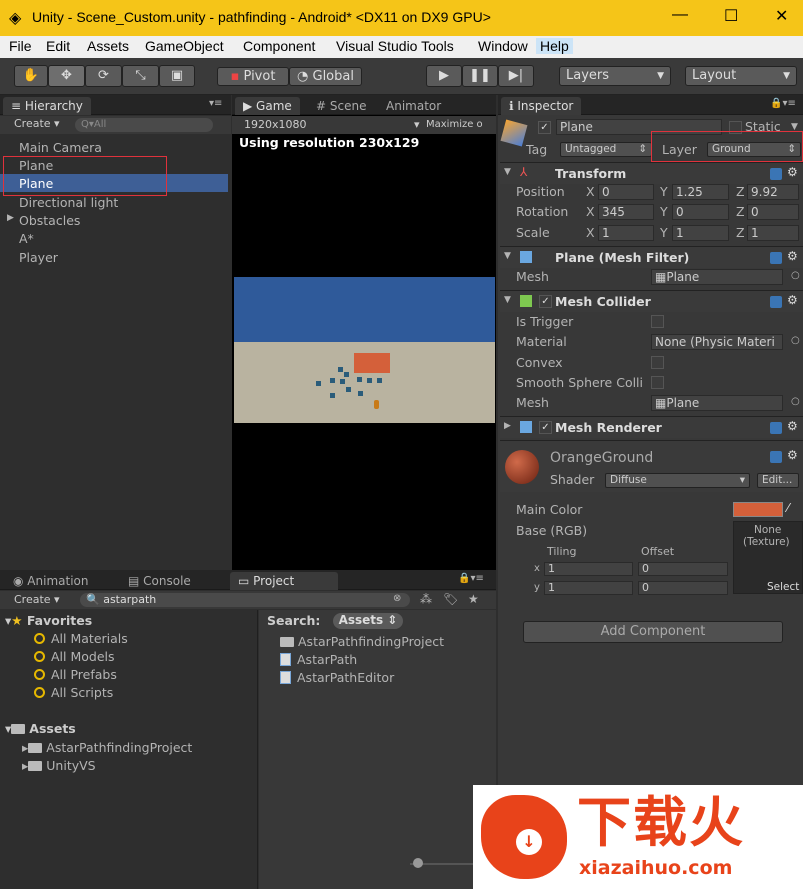 This screenshot has height=889, width=803. I want to click on tab-project: ▭ Project, so click(284, 581).